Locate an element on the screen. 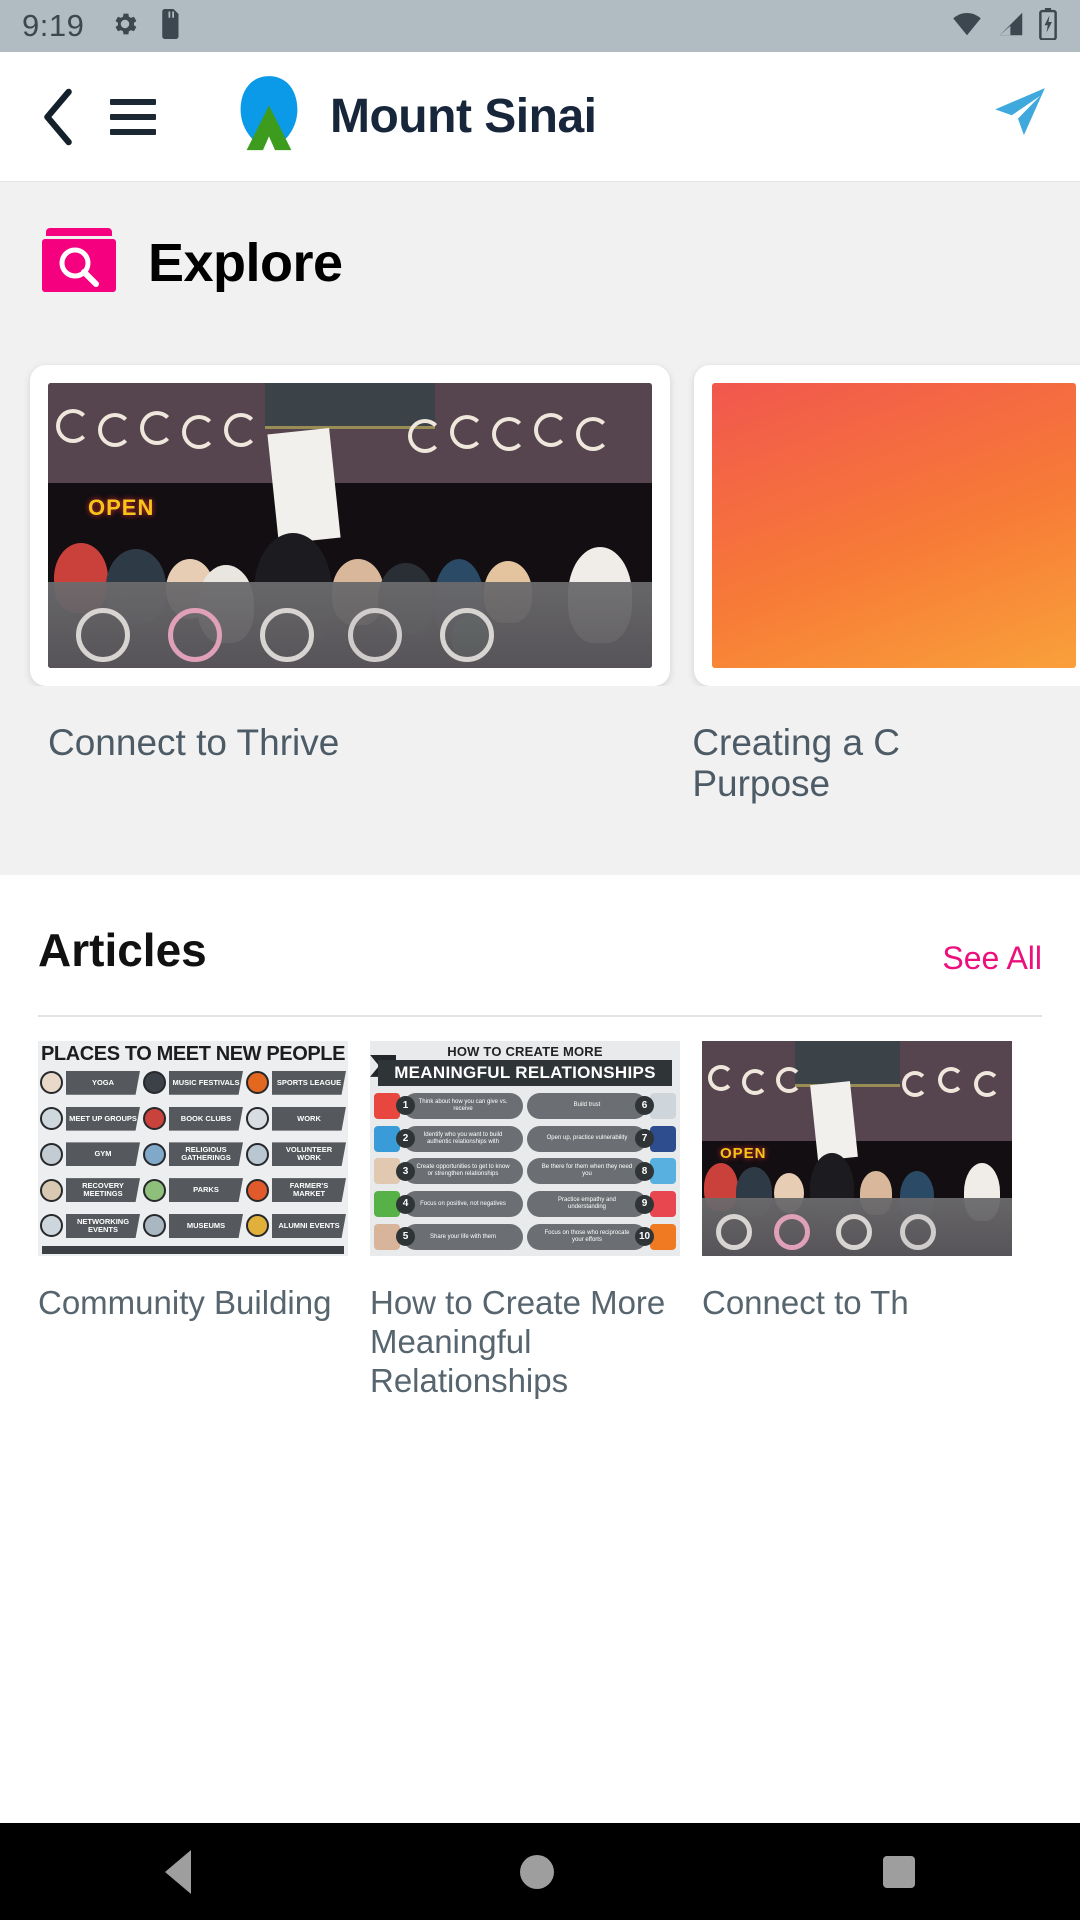 The height and width of the screenshot is (1920, 1080). infographic-cell: FARMER'S MARKET is located at coordinates (296, 1190).